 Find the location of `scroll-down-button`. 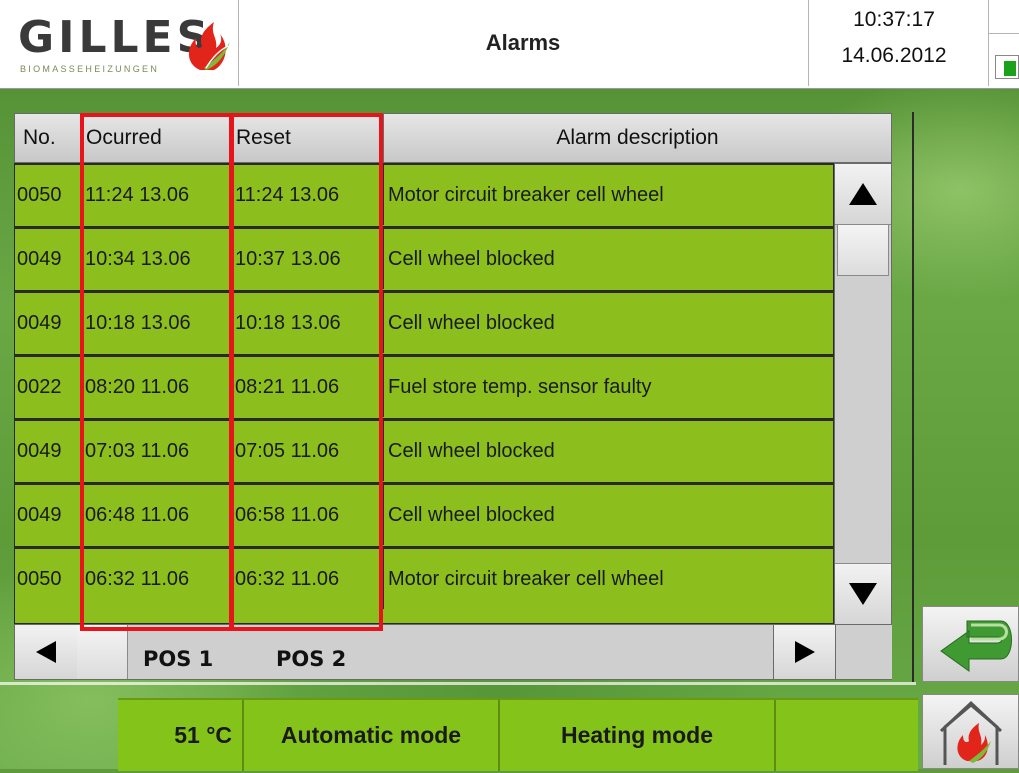

scroll-down-button is located at coordinates (863, 593).